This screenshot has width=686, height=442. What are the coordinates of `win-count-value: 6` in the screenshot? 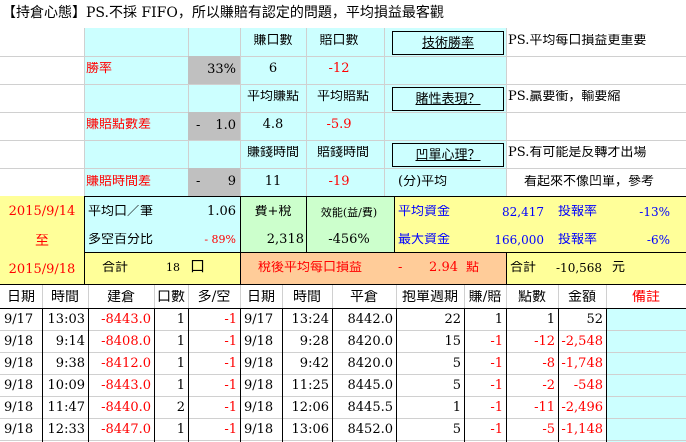 It's located at (273, 68).